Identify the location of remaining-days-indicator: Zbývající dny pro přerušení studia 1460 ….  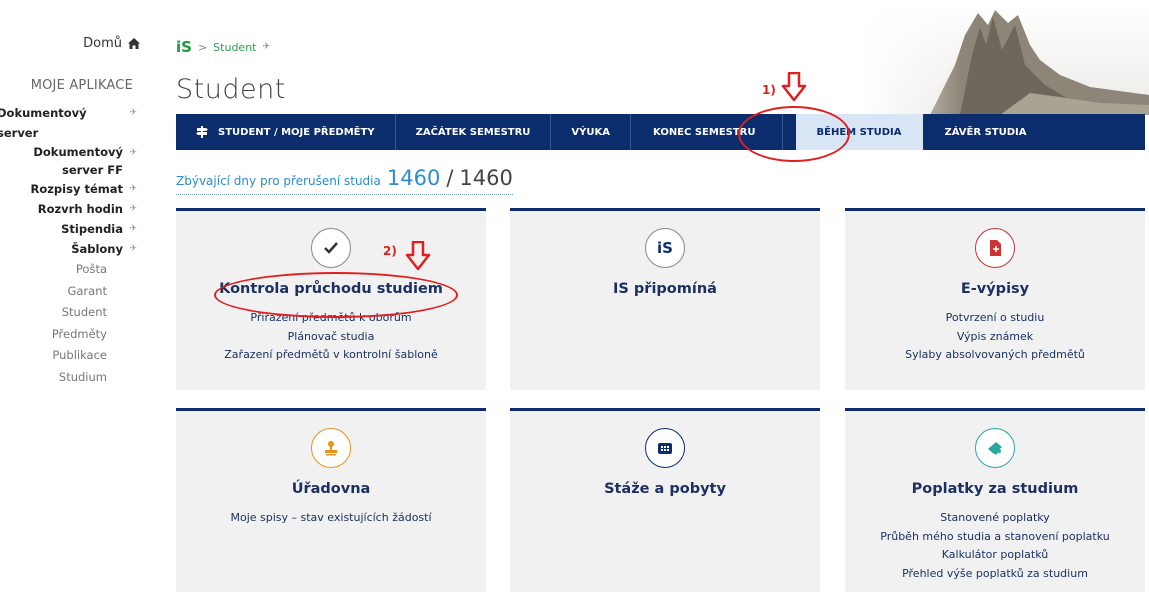
(344, 180).